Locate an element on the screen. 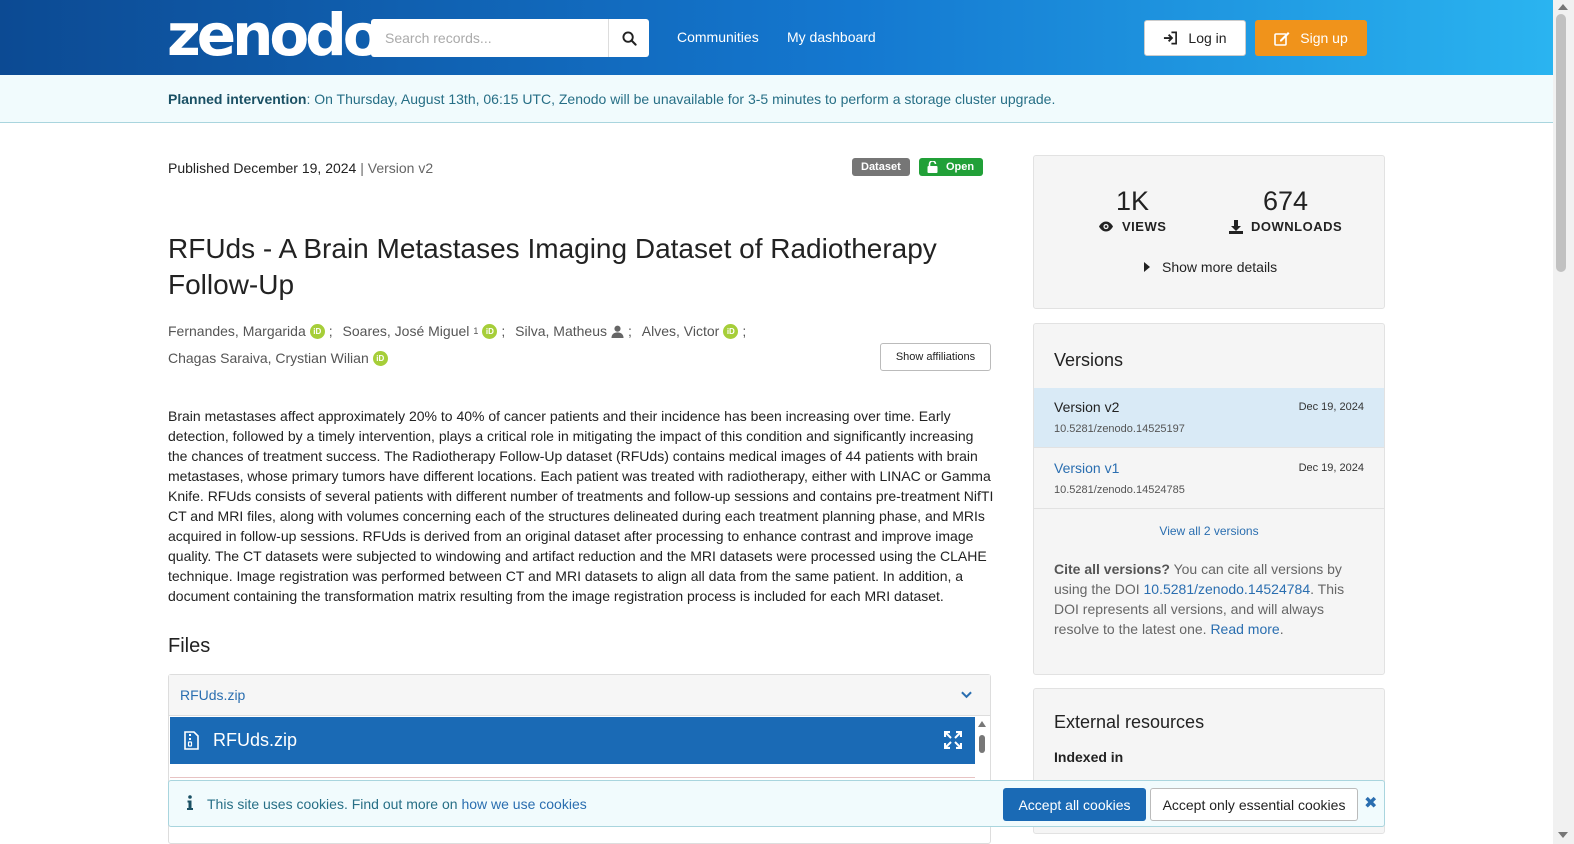  info-icon is located at coordinates (190, 802).